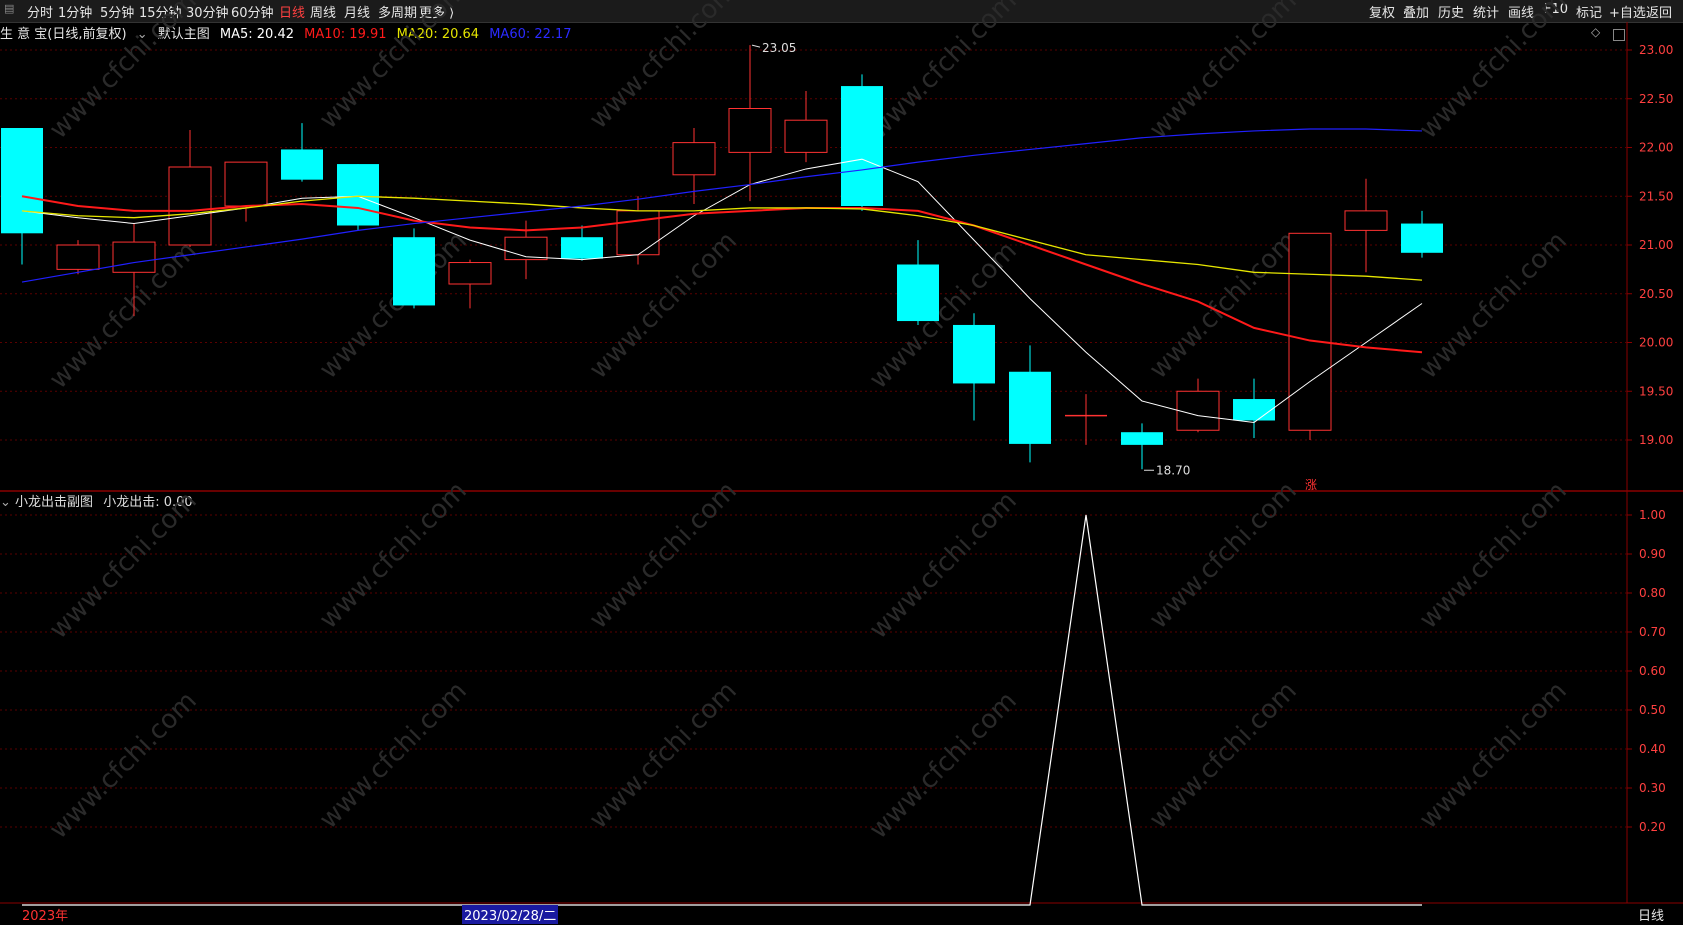 This screenshot has height=925, width=1683. Describe the element at coordinates (1652, 749) in the screenshot. I see `y-tick-label: 0.40` at that location.